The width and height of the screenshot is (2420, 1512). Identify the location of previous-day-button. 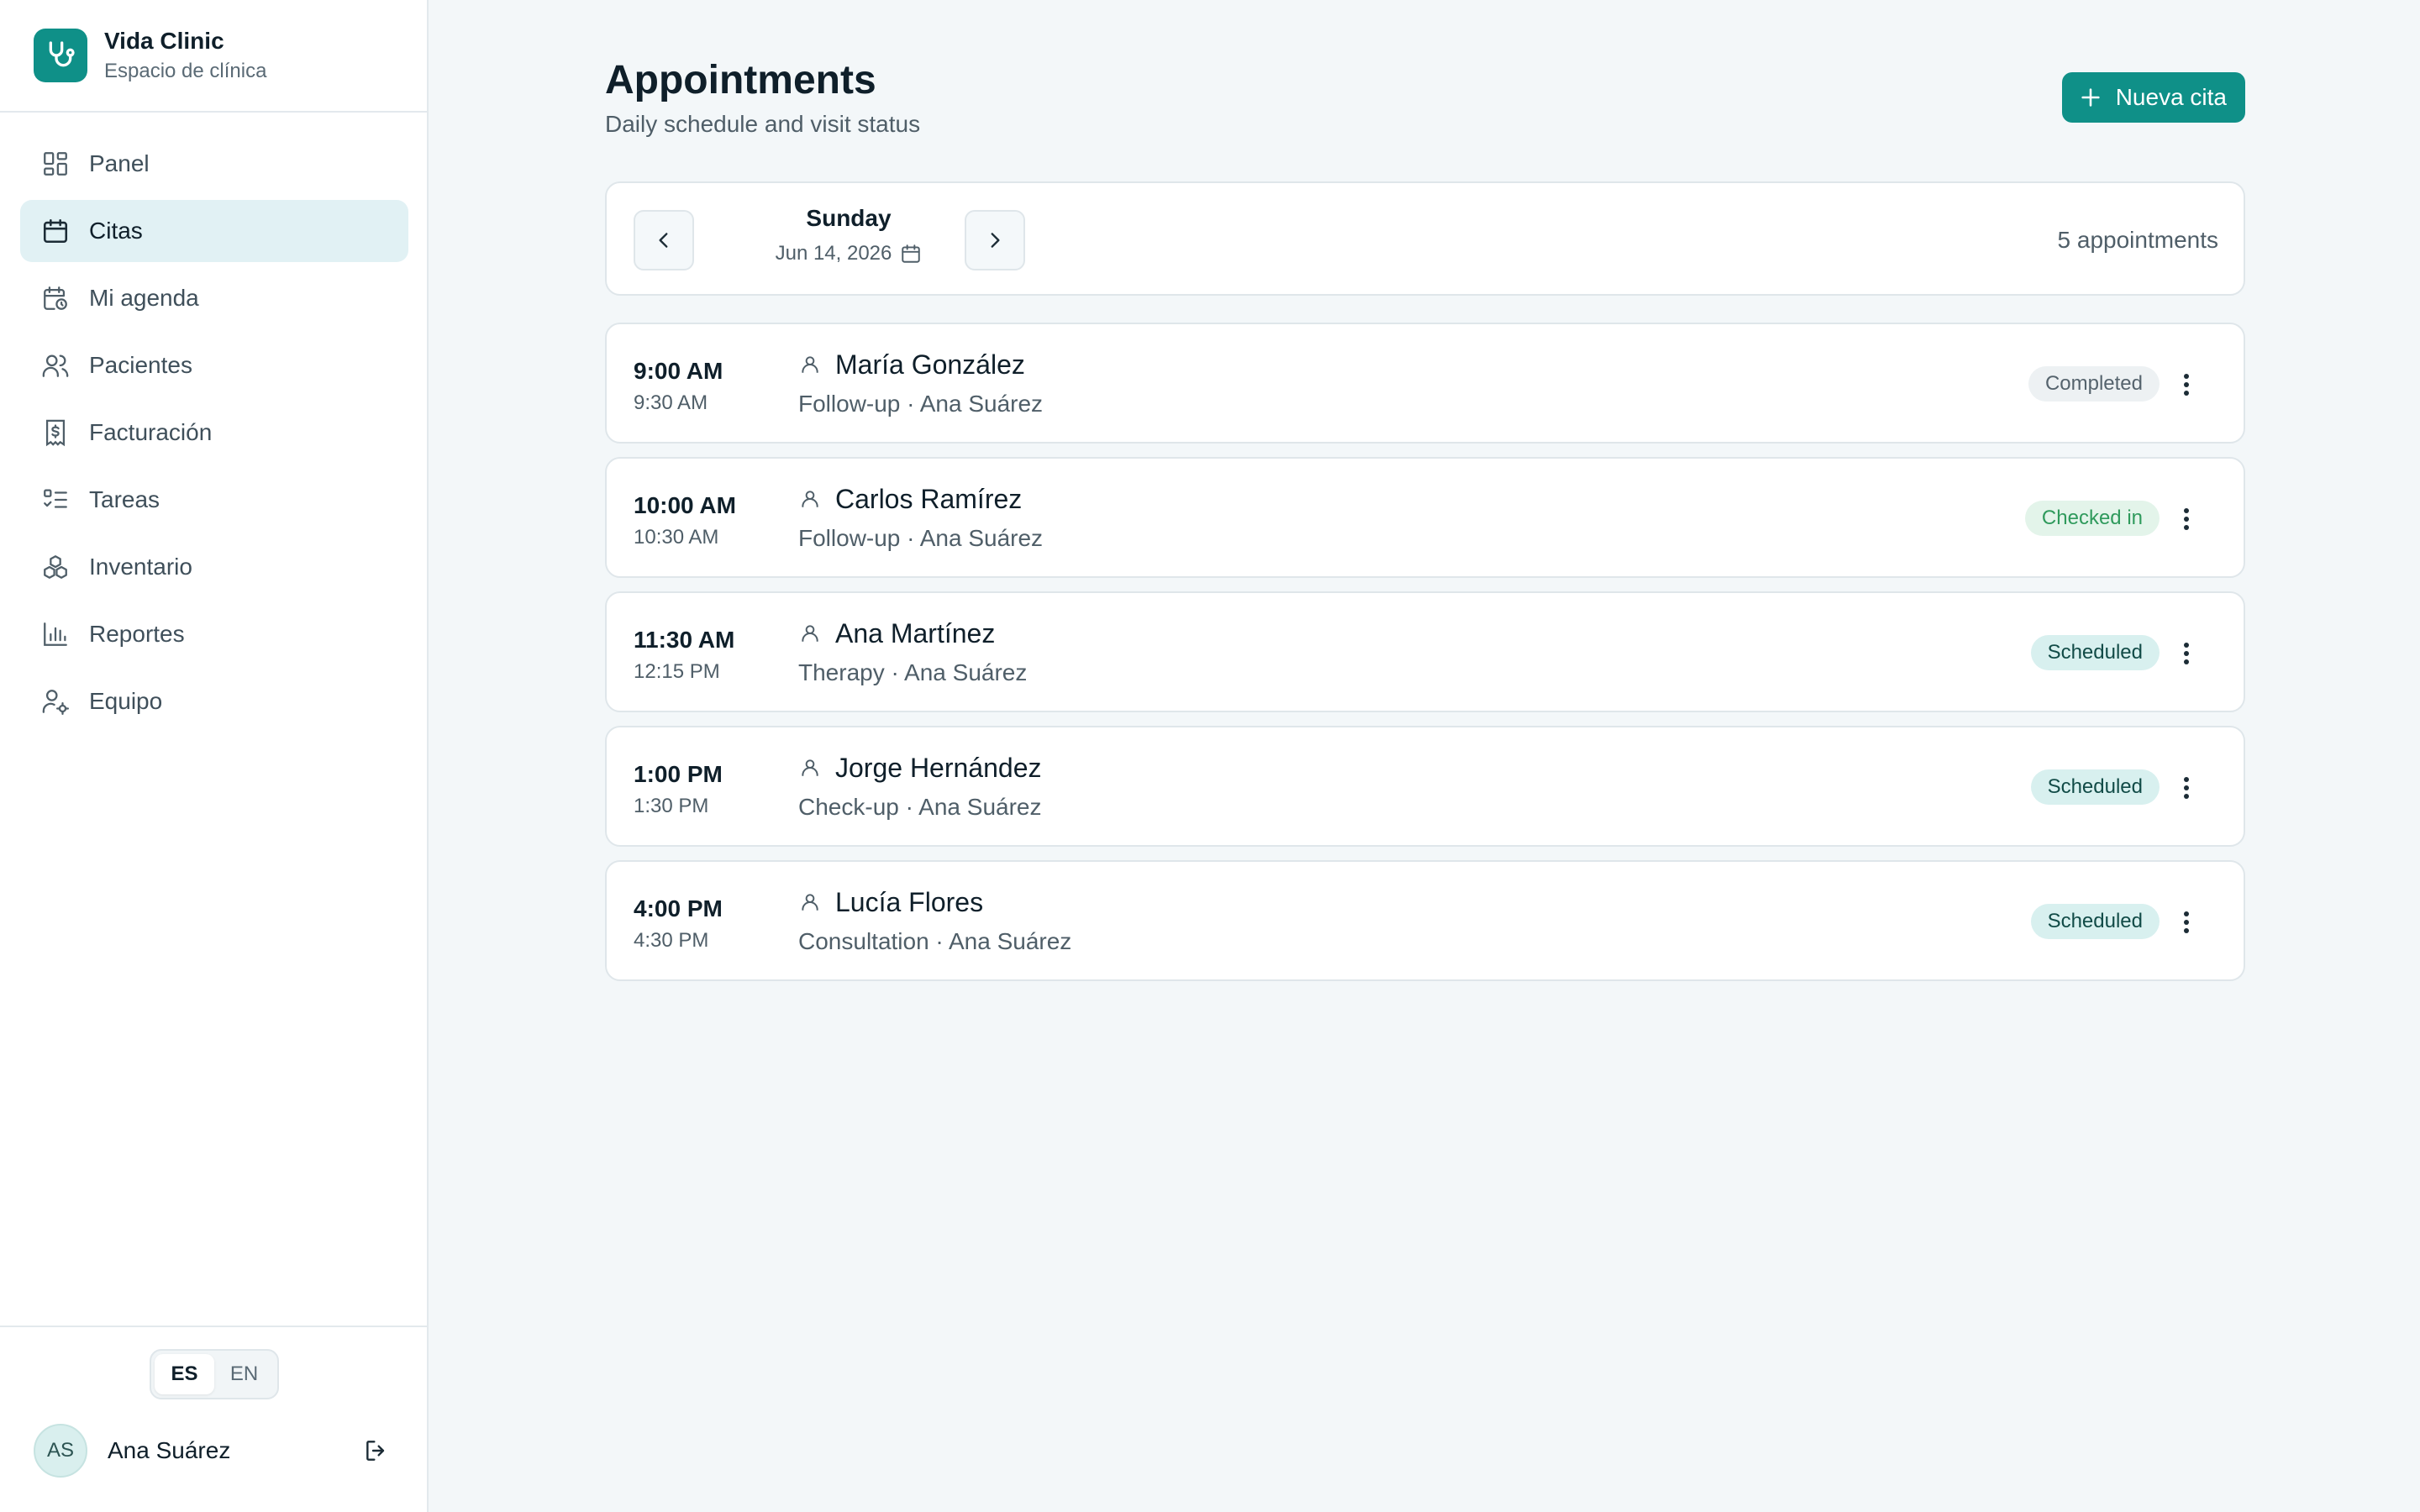
(664, 240).